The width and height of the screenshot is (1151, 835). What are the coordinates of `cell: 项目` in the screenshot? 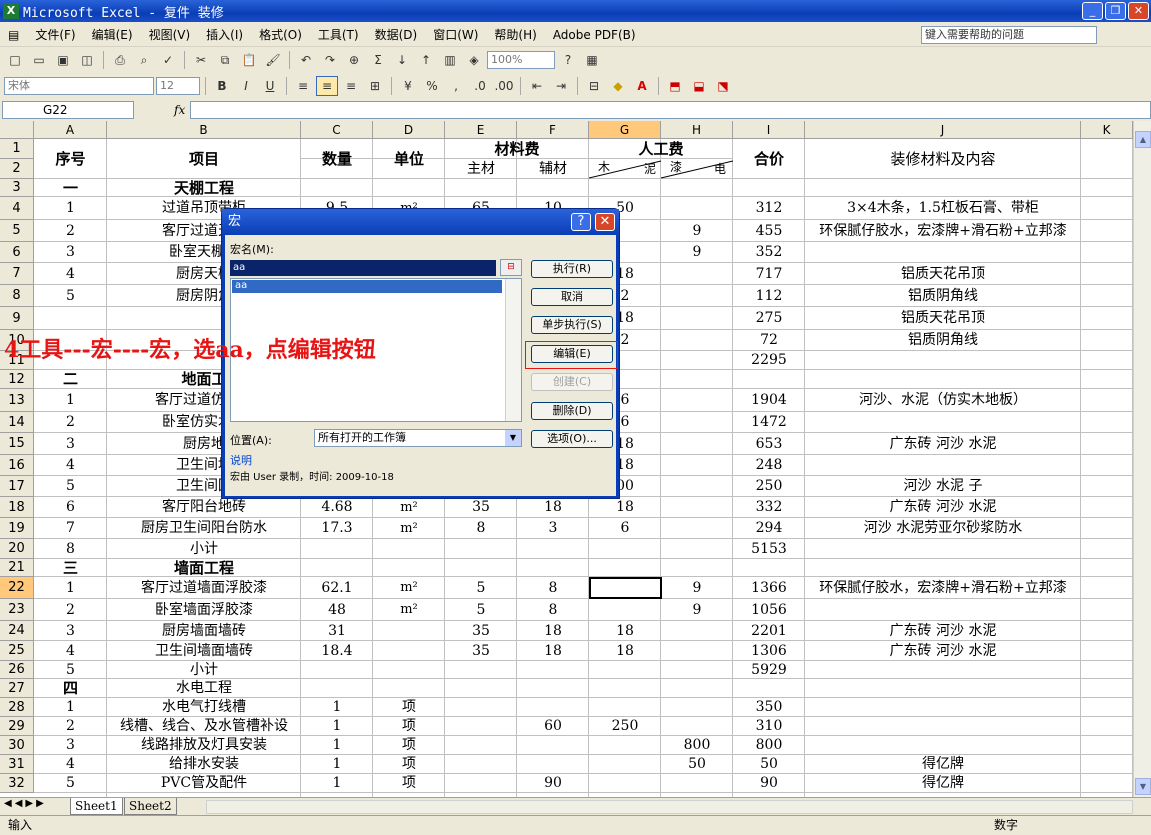 It's located at (204, 159).